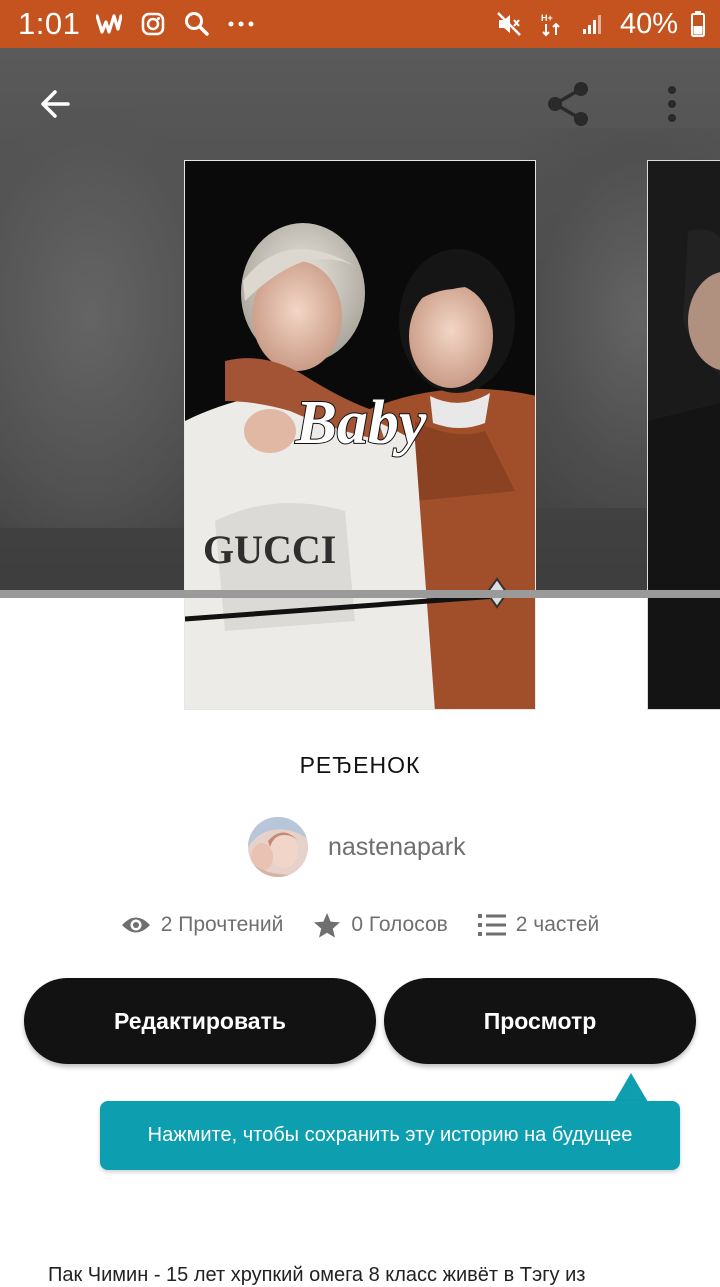  What do you see at coordinates (557, 924) in the screenshot?
I see `parts-count: 2 частей` at bounding box center [557, 924].